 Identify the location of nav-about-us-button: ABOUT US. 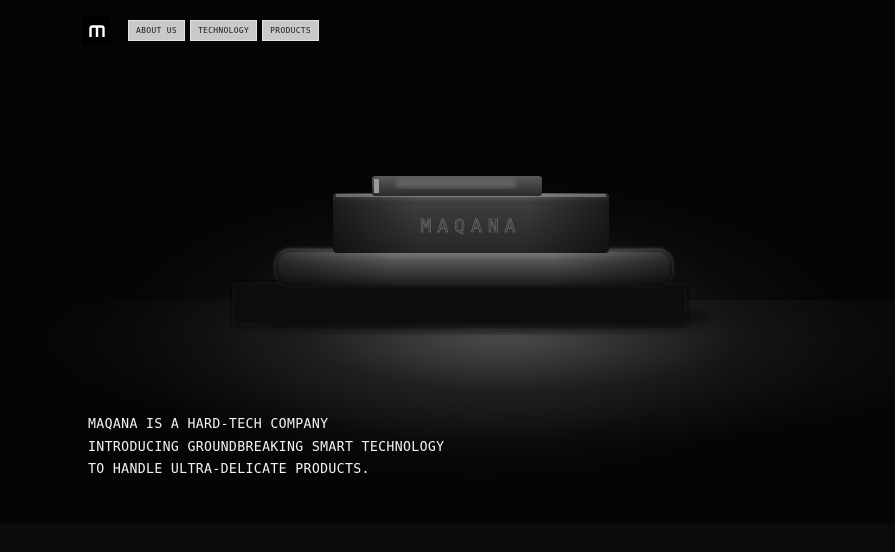
(156, 30).